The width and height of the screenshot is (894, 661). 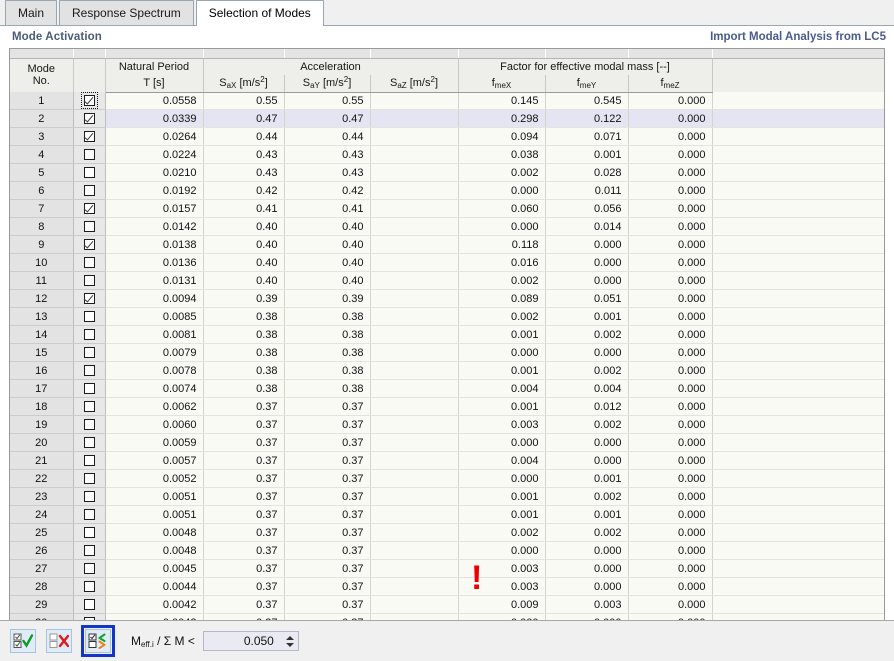 What do you see at coordinates (447, 190) in the screenshot?
I see `table-row: 6 0.0192 0.42 0.42 0.000 0.011 0.000` at bounding box center [447, 190].